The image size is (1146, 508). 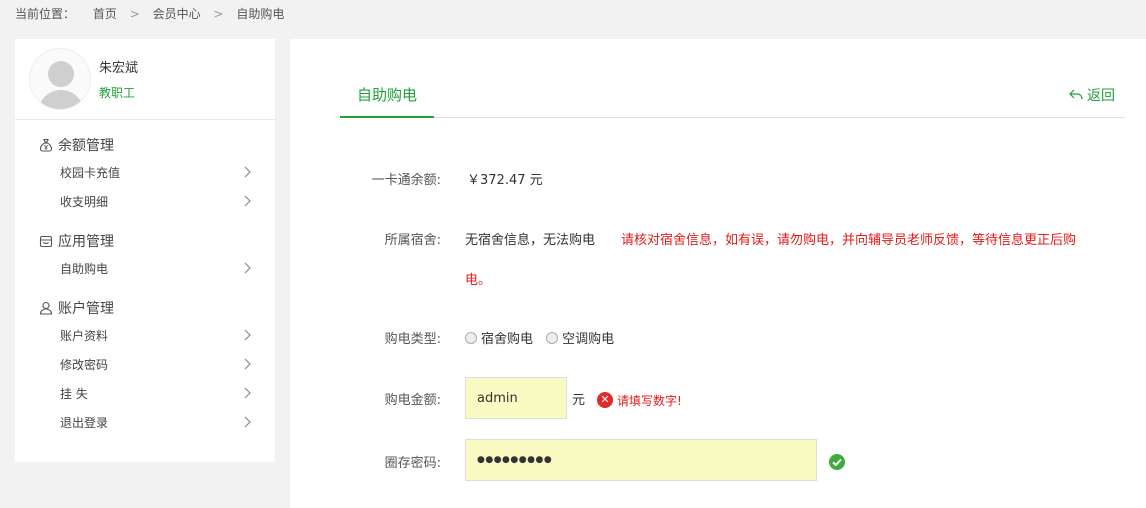 I want to click on user-icon, so click(x=46, y=308).